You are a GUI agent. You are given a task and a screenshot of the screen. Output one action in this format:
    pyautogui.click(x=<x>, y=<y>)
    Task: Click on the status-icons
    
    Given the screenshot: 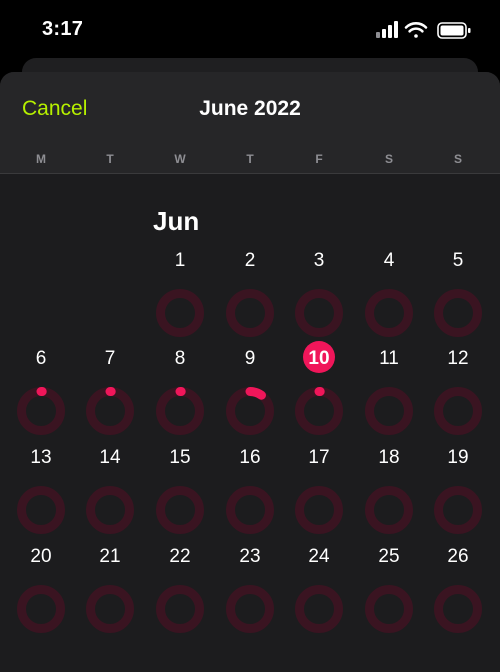 What is the action you would take?
    pyautogui.click(x=425, y=30)
    